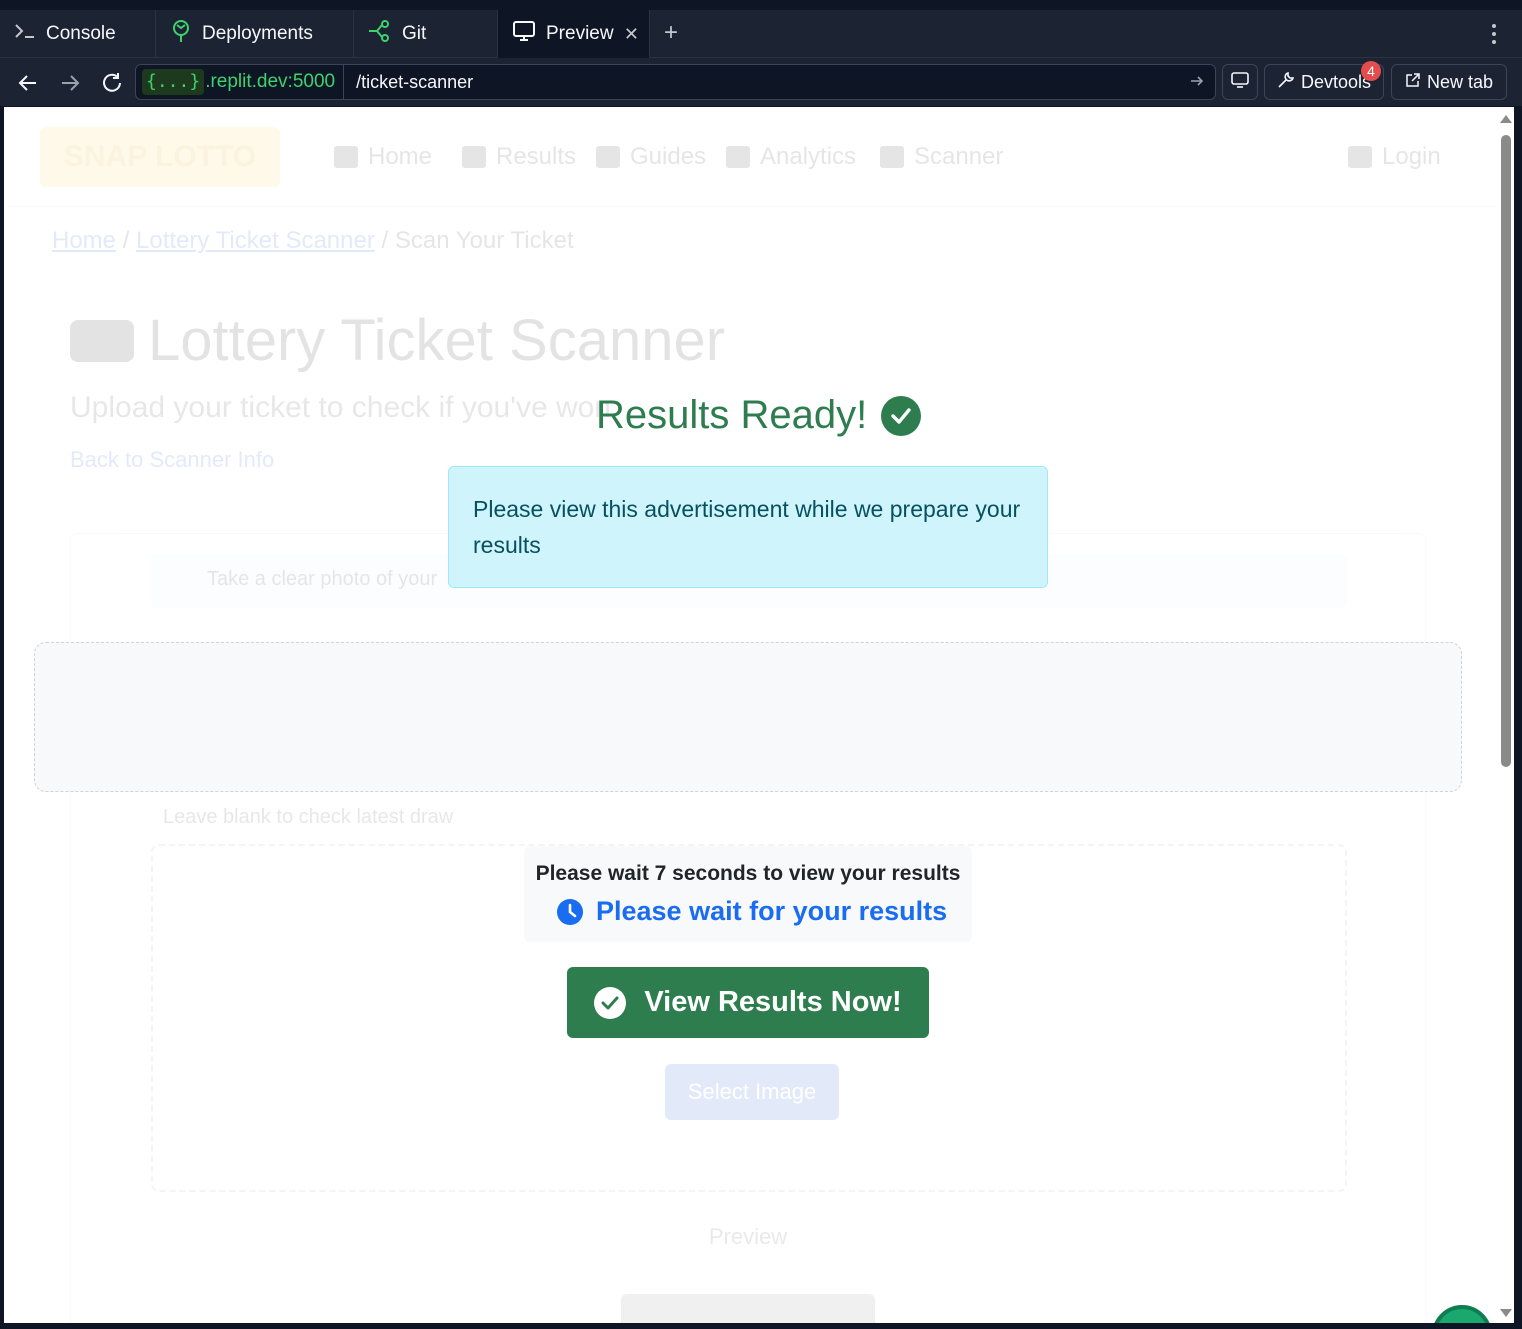  Describe the element at coordinates (751, 911) in the screenshot. I see `wait-status: Please wait for your results` at that location.